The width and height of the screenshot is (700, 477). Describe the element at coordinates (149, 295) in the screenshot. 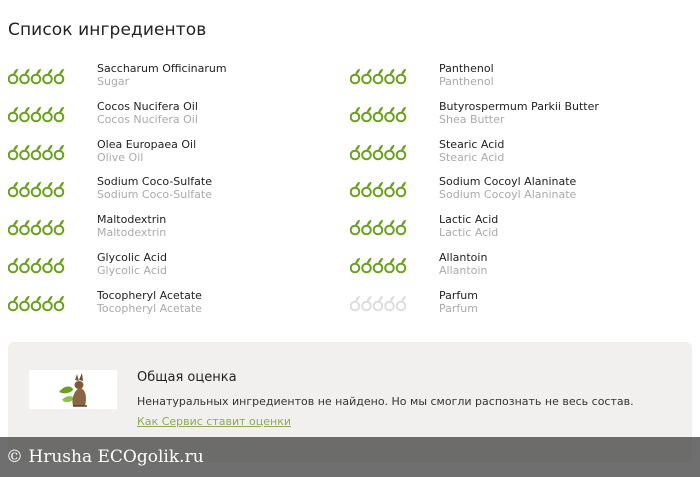

I see `ingredient-name: Tocopheryl Acetate` at that location.